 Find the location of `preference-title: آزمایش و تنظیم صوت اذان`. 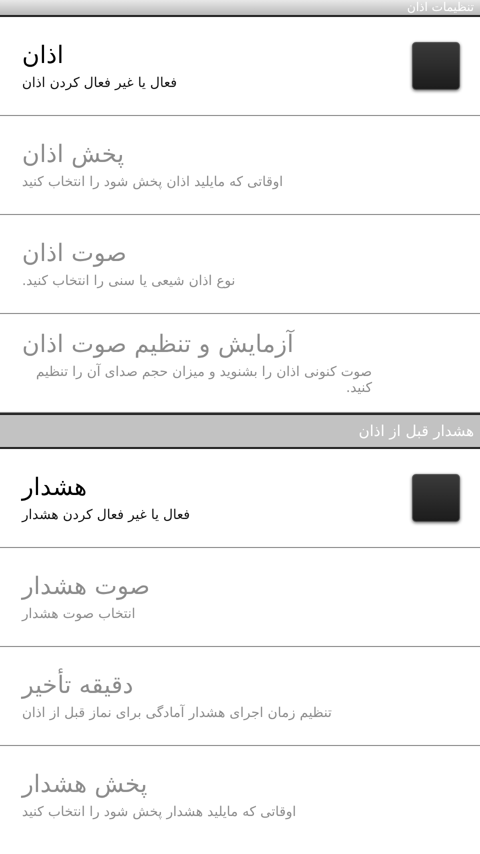

preference-title: آزمایش و تنظیم صوت اذان is located at coordinates (158, 344).